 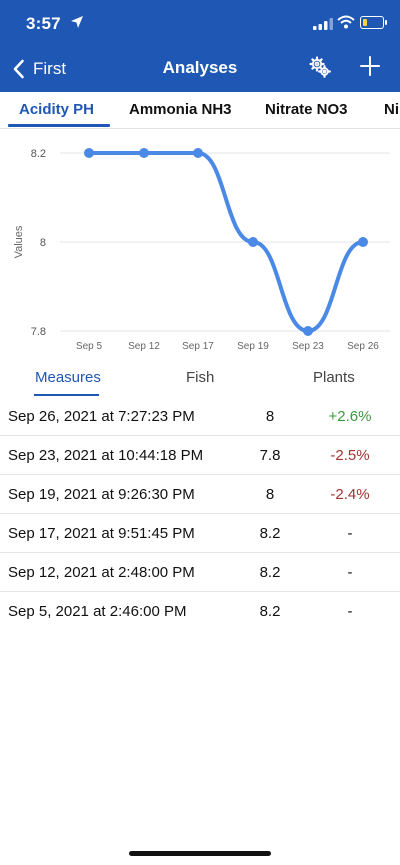 I want to click on analysis-tabs: Acidity PH Ammonia NH3 Nitrate NO3 Ni, so click(x=200, y=110).